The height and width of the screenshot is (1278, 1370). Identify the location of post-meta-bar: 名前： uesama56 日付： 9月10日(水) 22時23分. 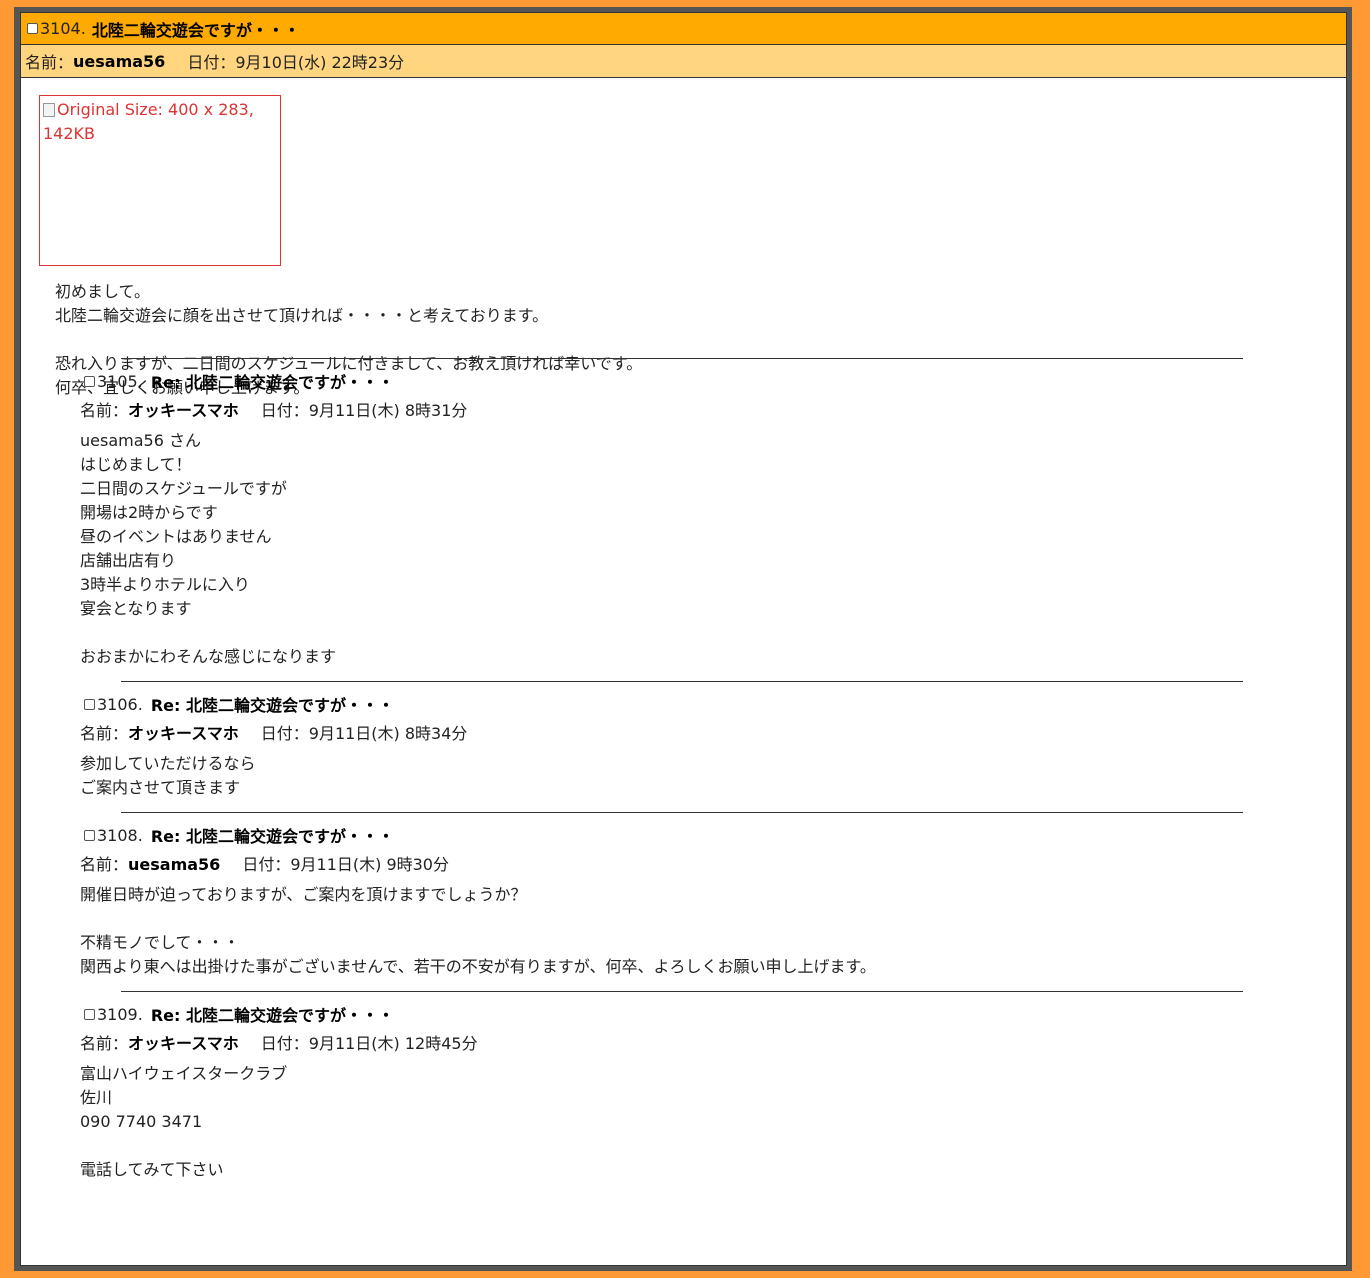
(683, 61).